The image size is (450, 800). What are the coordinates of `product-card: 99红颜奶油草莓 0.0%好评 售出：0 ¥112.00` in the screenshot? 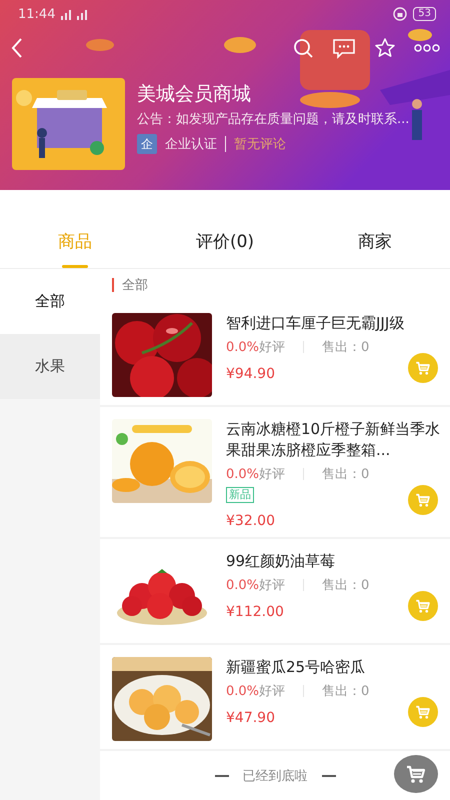 It's located at (275, 592).